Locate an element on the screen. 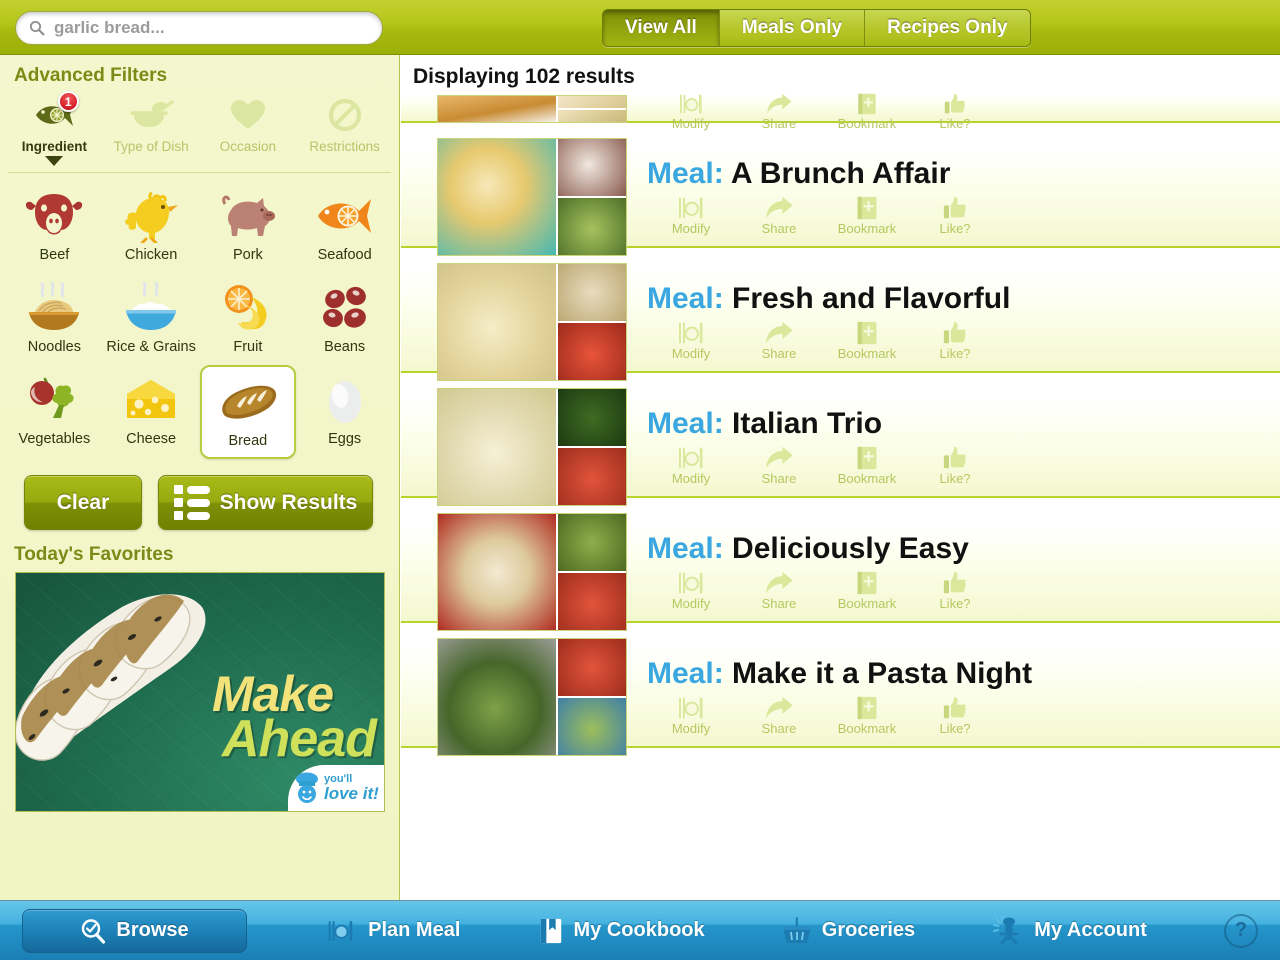 This screenshot has width=1280, height=960. ingredient-icon-wrap: 1 is located at coordinates (54, 113).